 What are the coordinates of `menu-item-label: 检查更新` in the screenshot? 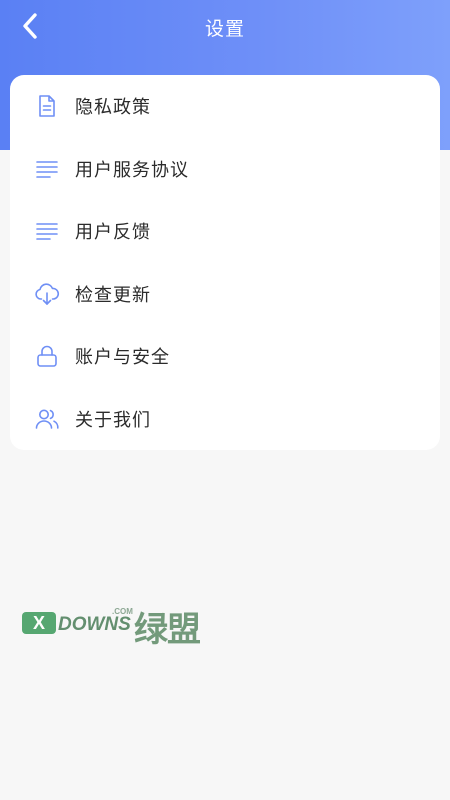 It's located at (113, 295).